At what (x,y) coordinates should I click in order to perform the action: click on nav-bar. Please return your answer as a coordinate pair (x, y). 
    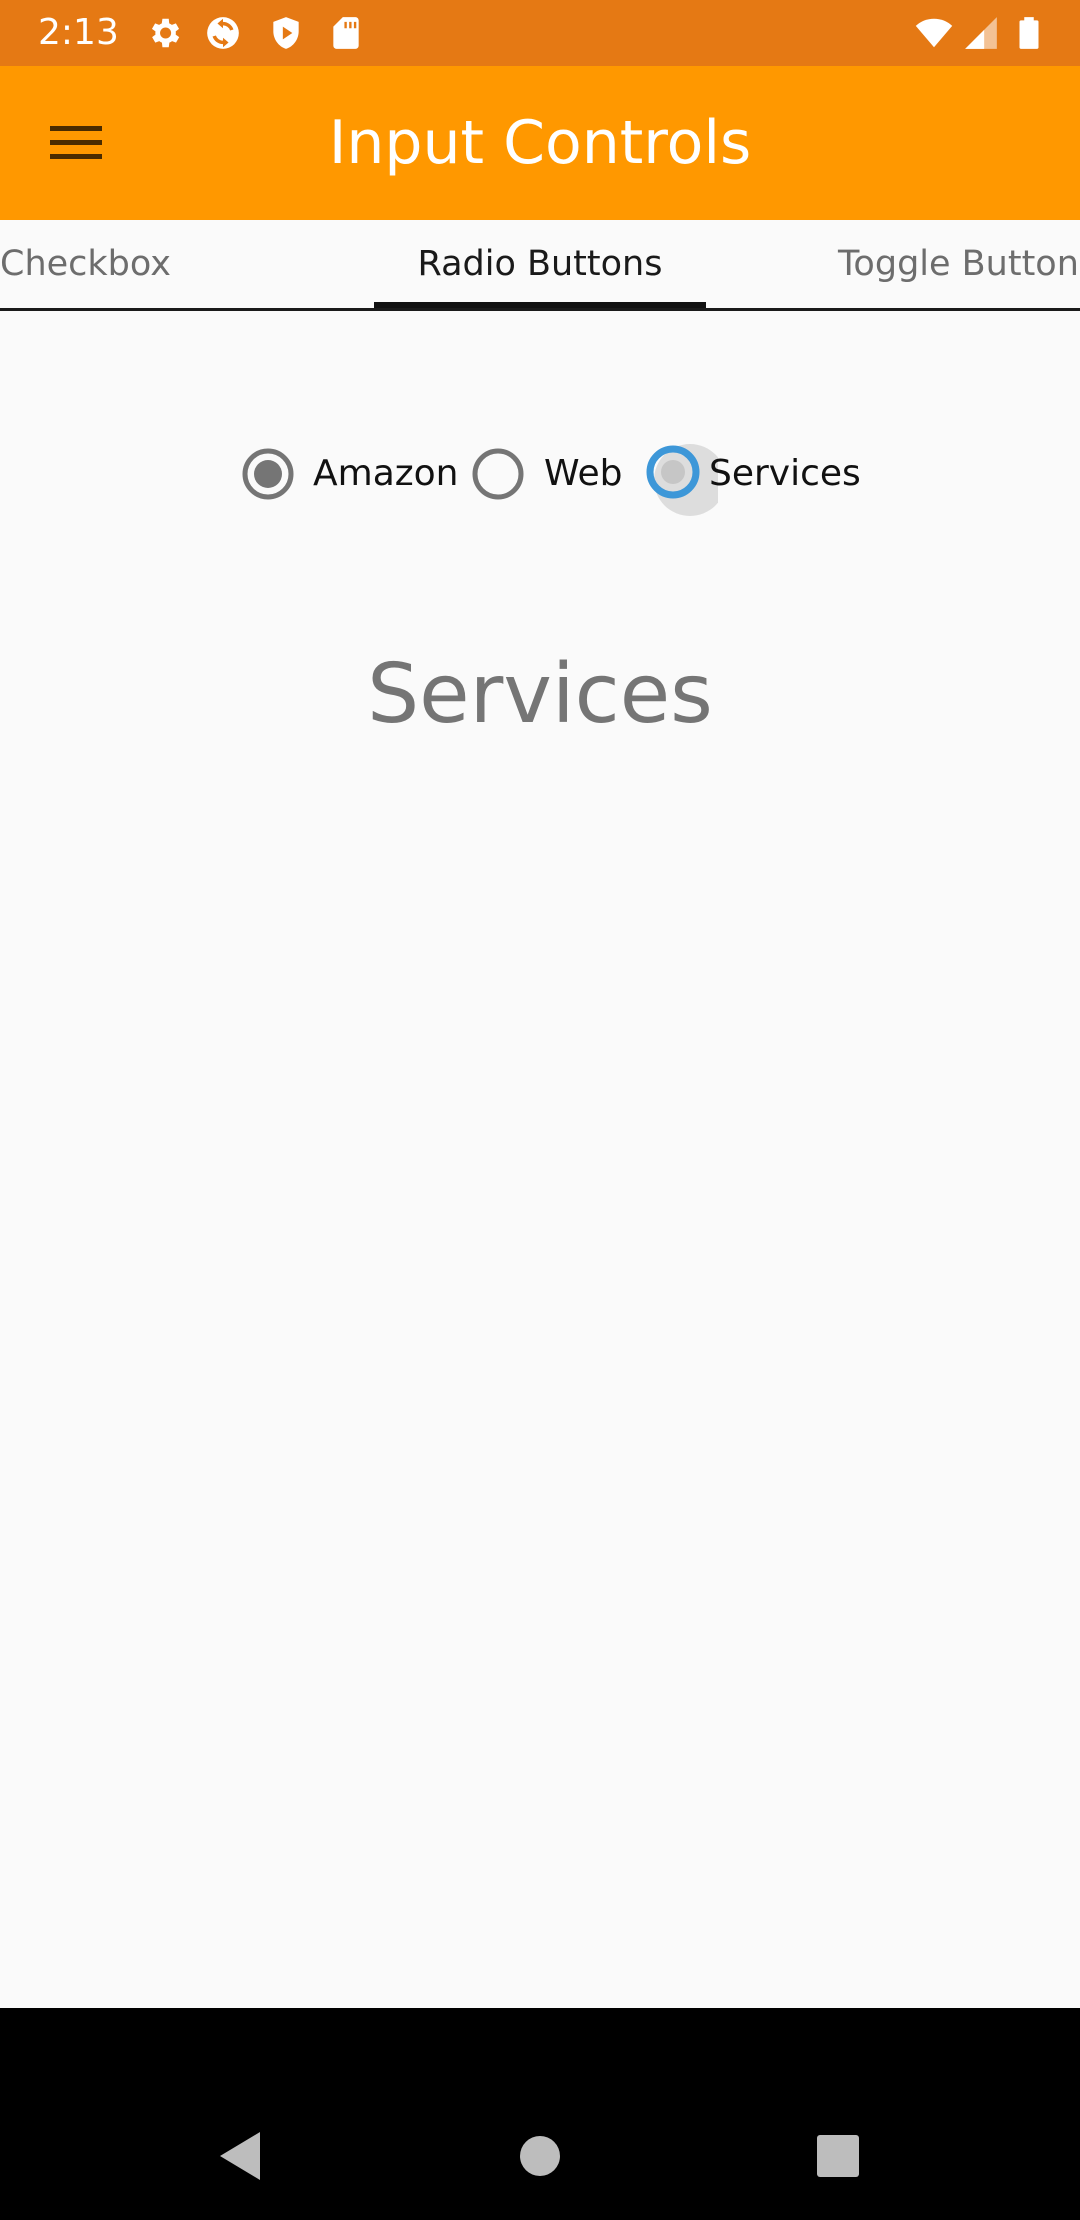
    Looking at the image, I should click on (540, 2114).